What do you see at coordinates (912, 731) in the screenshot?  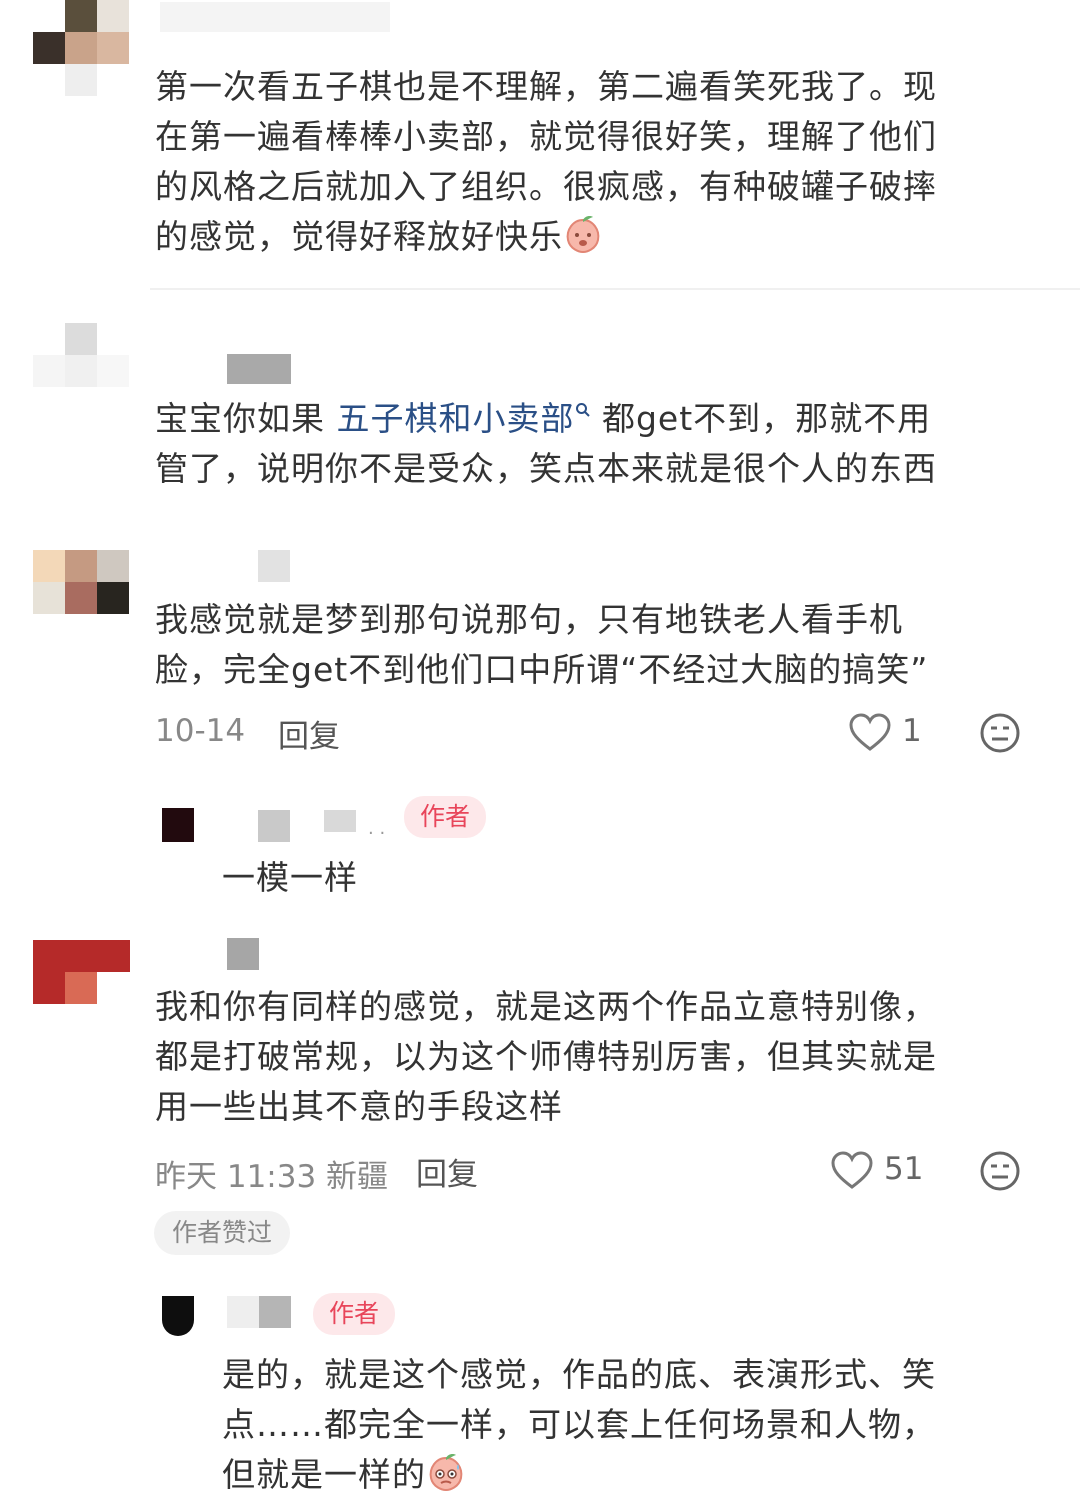 I see `like-count: 1` at bounding box center [912, 731].